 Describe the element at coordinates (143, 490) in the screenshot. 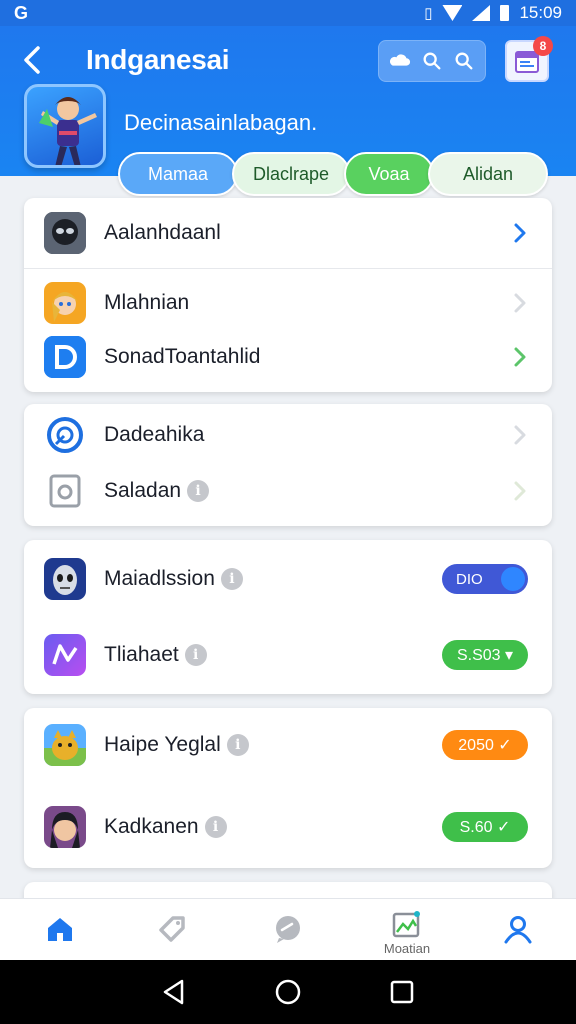

I see `list-item-text: Saladan` at that location.